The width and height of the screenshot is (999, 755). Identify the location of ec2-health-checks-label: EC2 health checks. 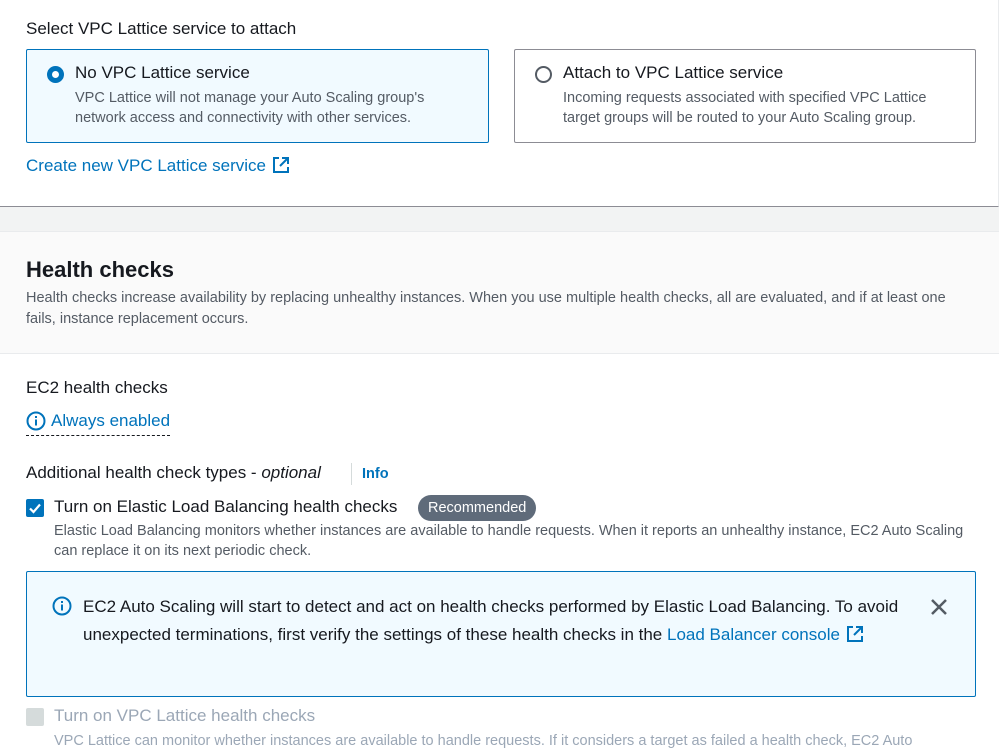
(97, 387).